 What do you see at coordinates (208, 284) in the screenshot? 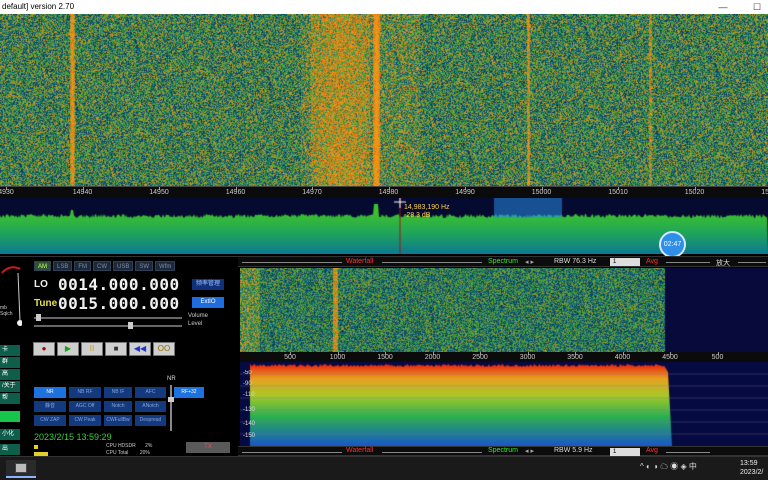
I see `frequency-manager-button: 频率管理` at bounding box center [208, 284].